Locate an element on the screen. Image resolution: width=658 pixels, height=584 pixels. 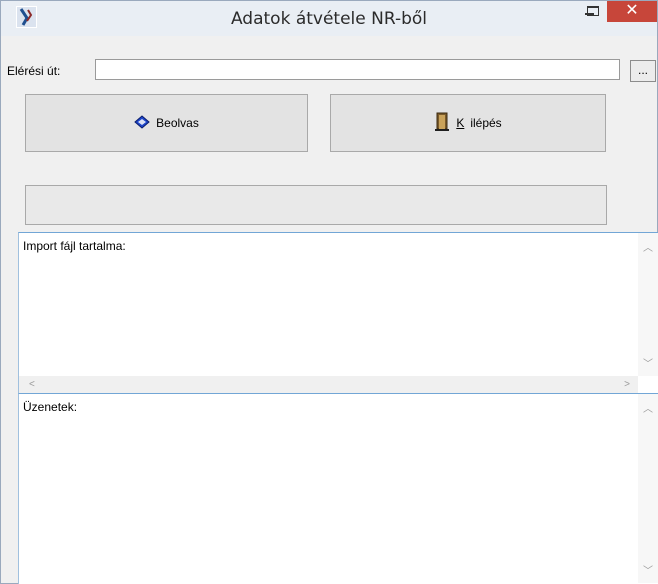
messages-label: Üzenetek: is located at coordinates (50, 407).